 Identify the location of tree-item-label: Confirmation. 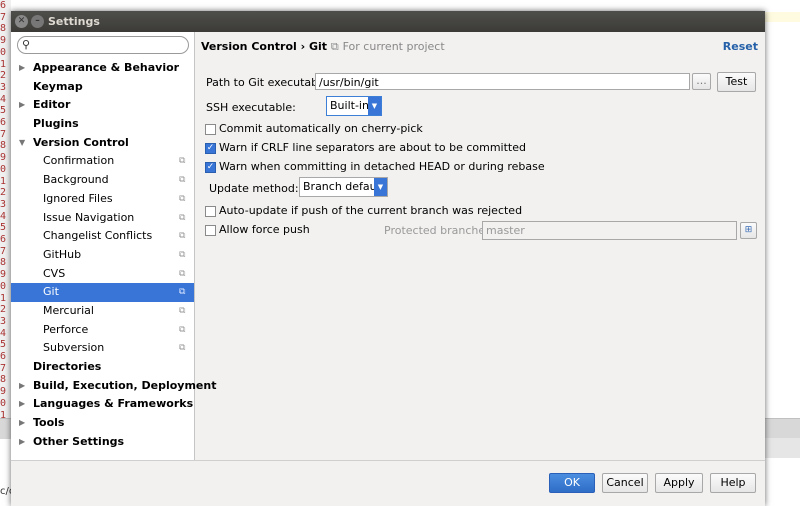
(79, 161).